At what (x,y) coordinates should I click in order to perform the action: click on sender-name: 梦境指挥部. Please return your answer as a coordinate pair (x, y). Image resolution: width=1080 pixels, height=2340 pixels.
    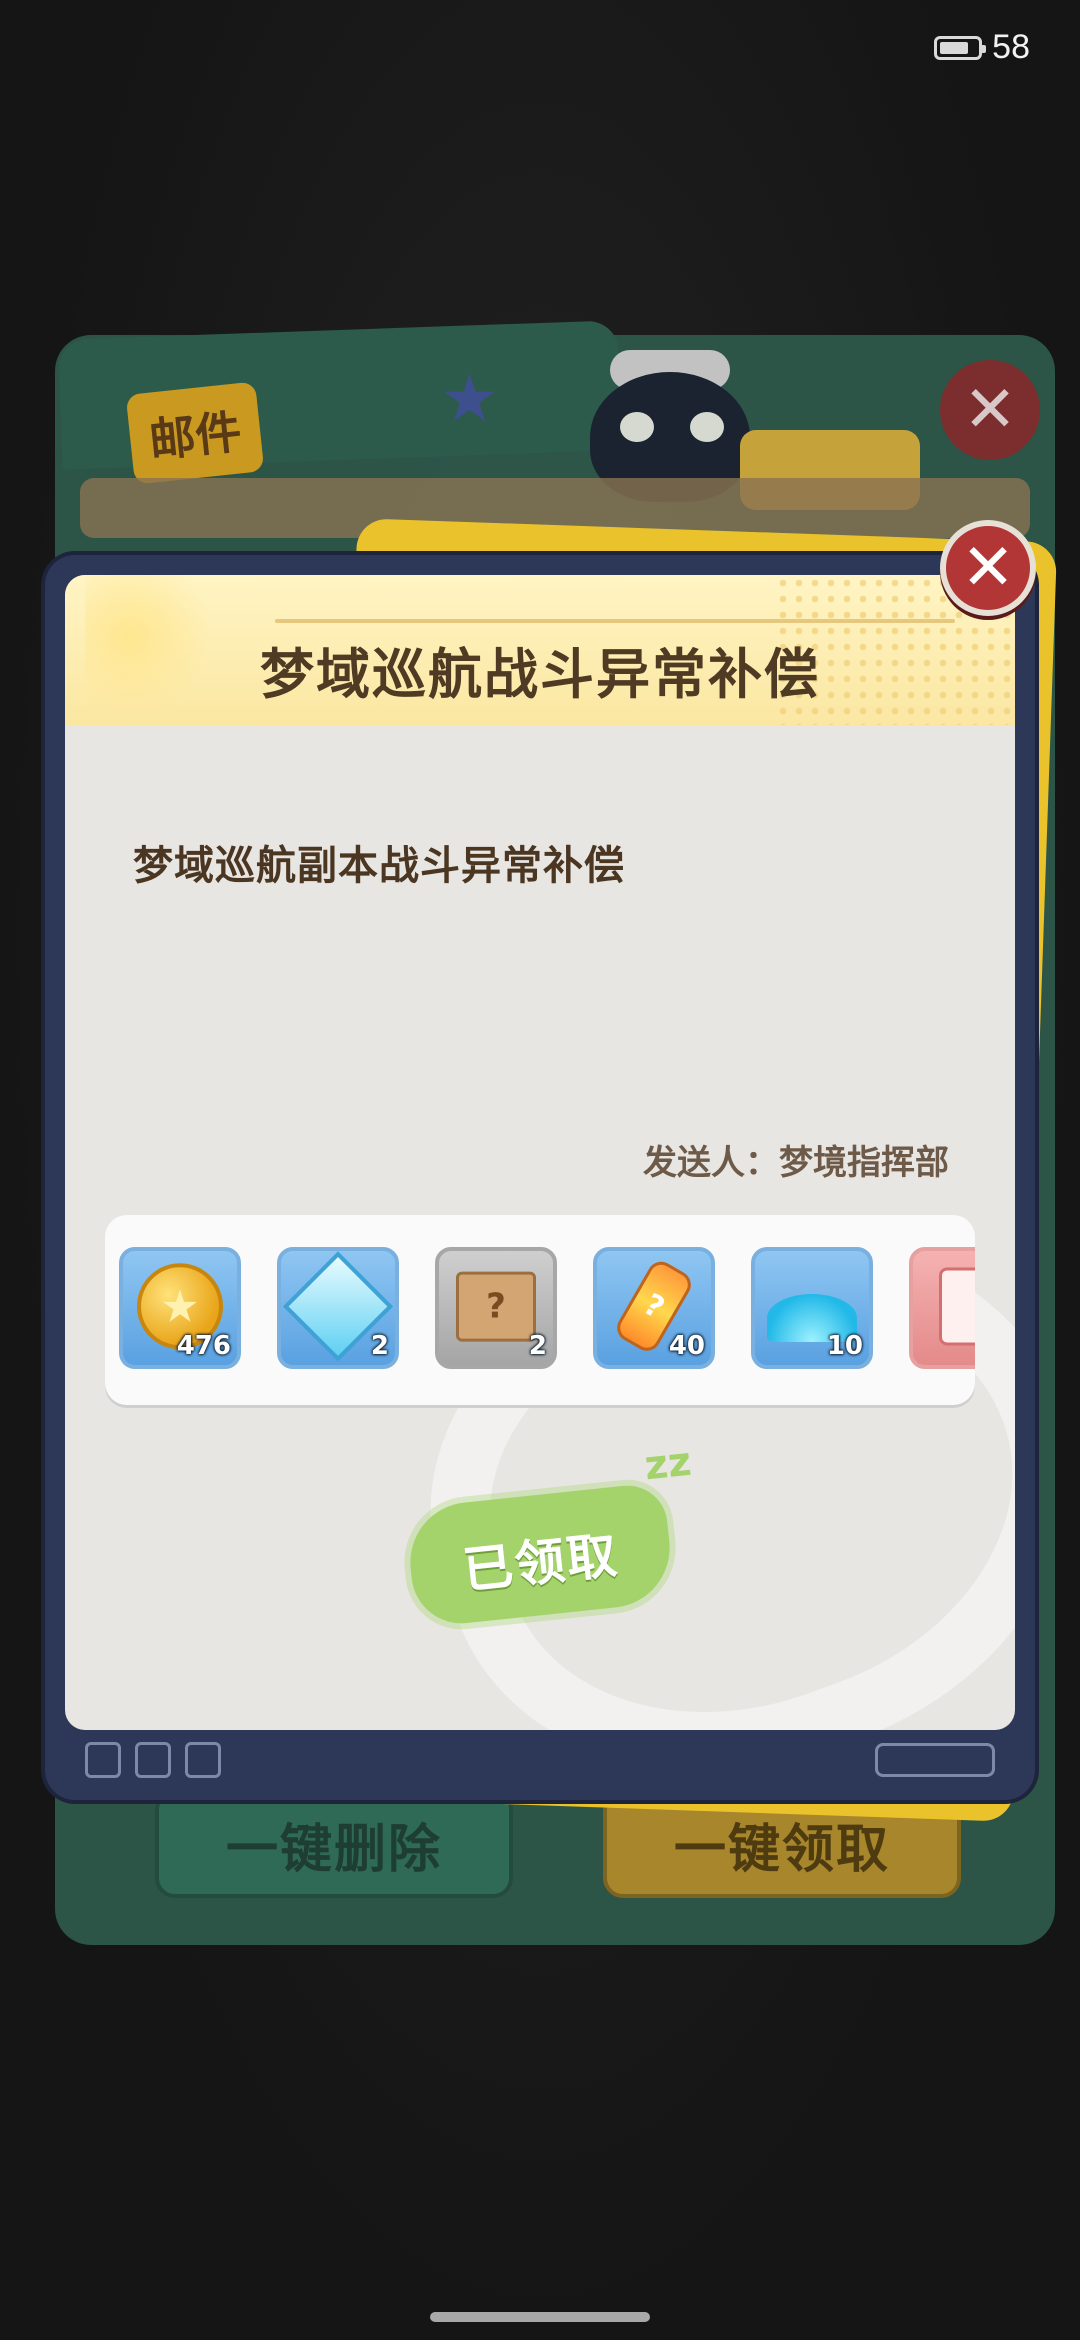
    Looking at the image, I should click on (864, 1163).